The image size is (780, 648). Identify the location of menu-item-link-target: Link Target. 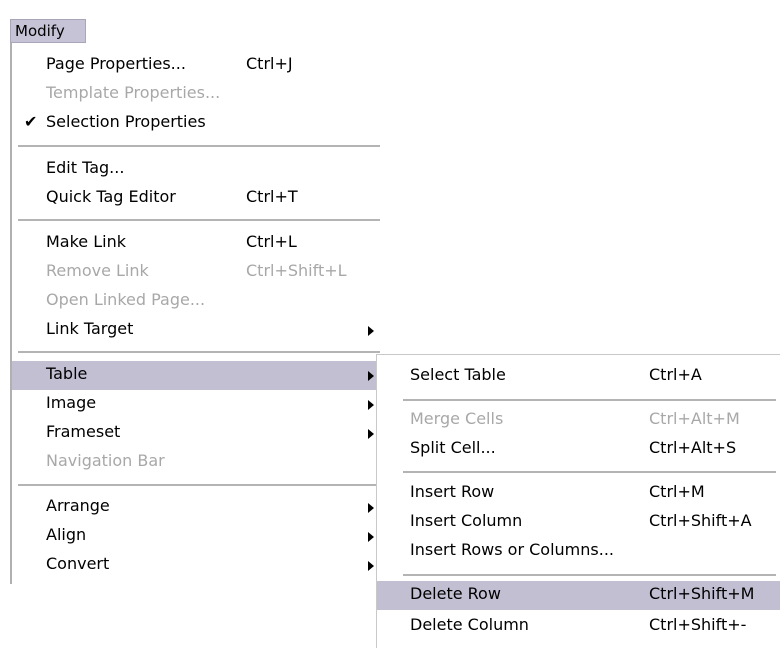
(200, 330).